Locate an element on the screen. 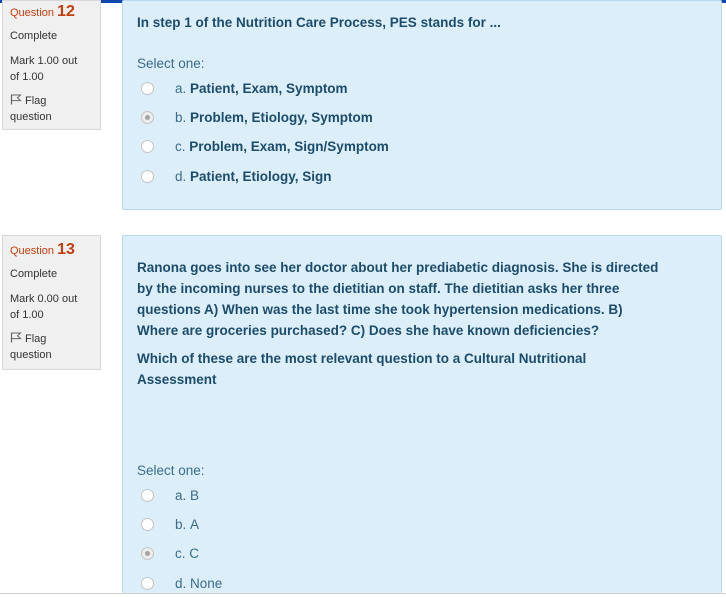  answer-option: c. C is located at coordinates (170, 553).